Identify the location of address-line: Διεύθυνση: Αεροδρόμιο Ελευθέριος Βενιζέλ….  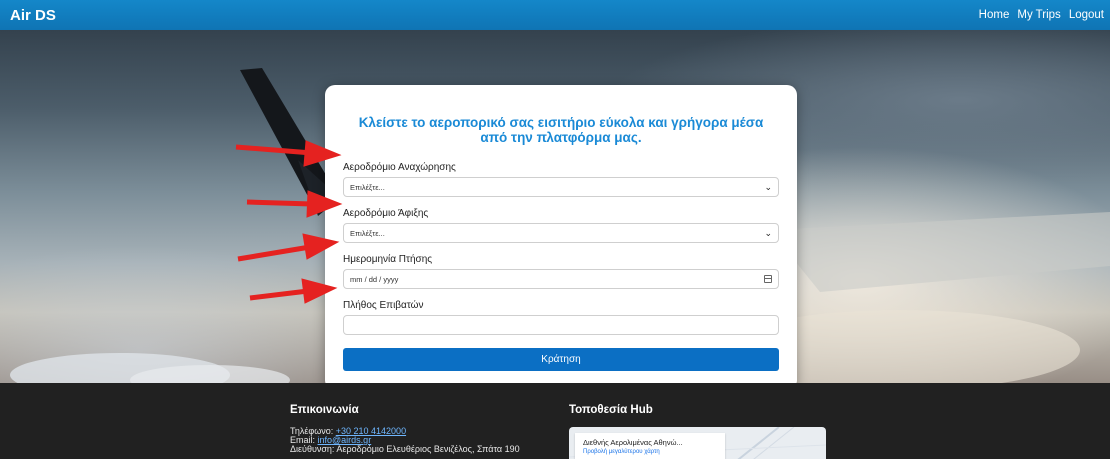
(405, 449).